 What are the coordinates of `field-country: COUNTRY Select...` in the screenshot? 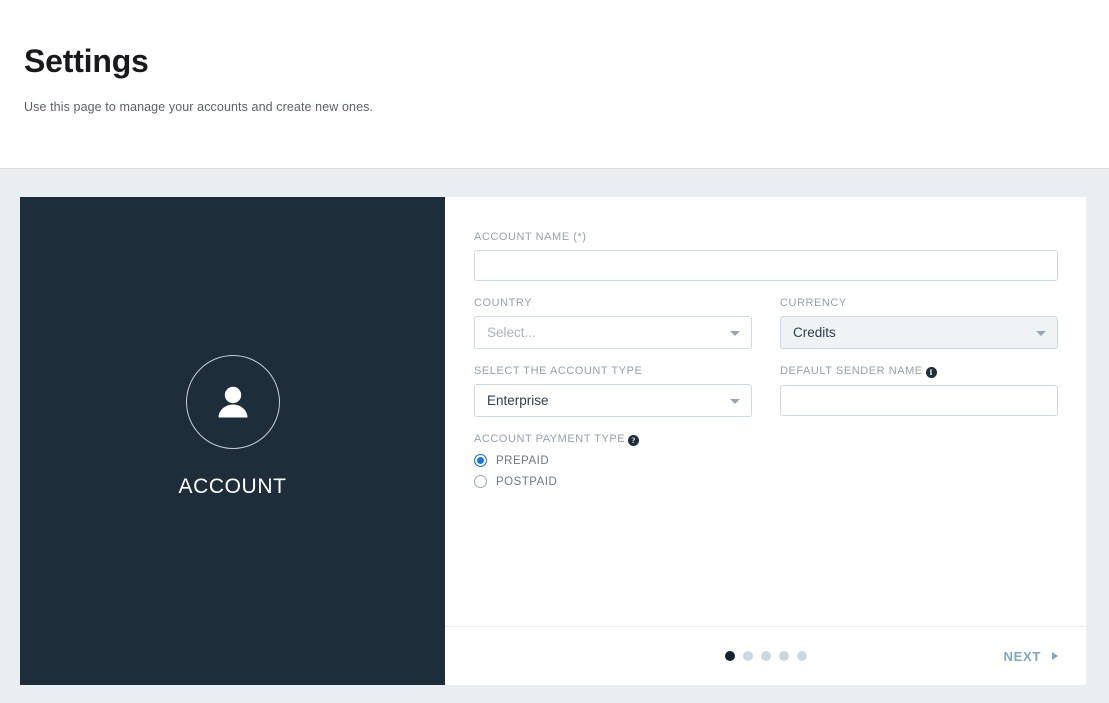 It's located at (613, 323).